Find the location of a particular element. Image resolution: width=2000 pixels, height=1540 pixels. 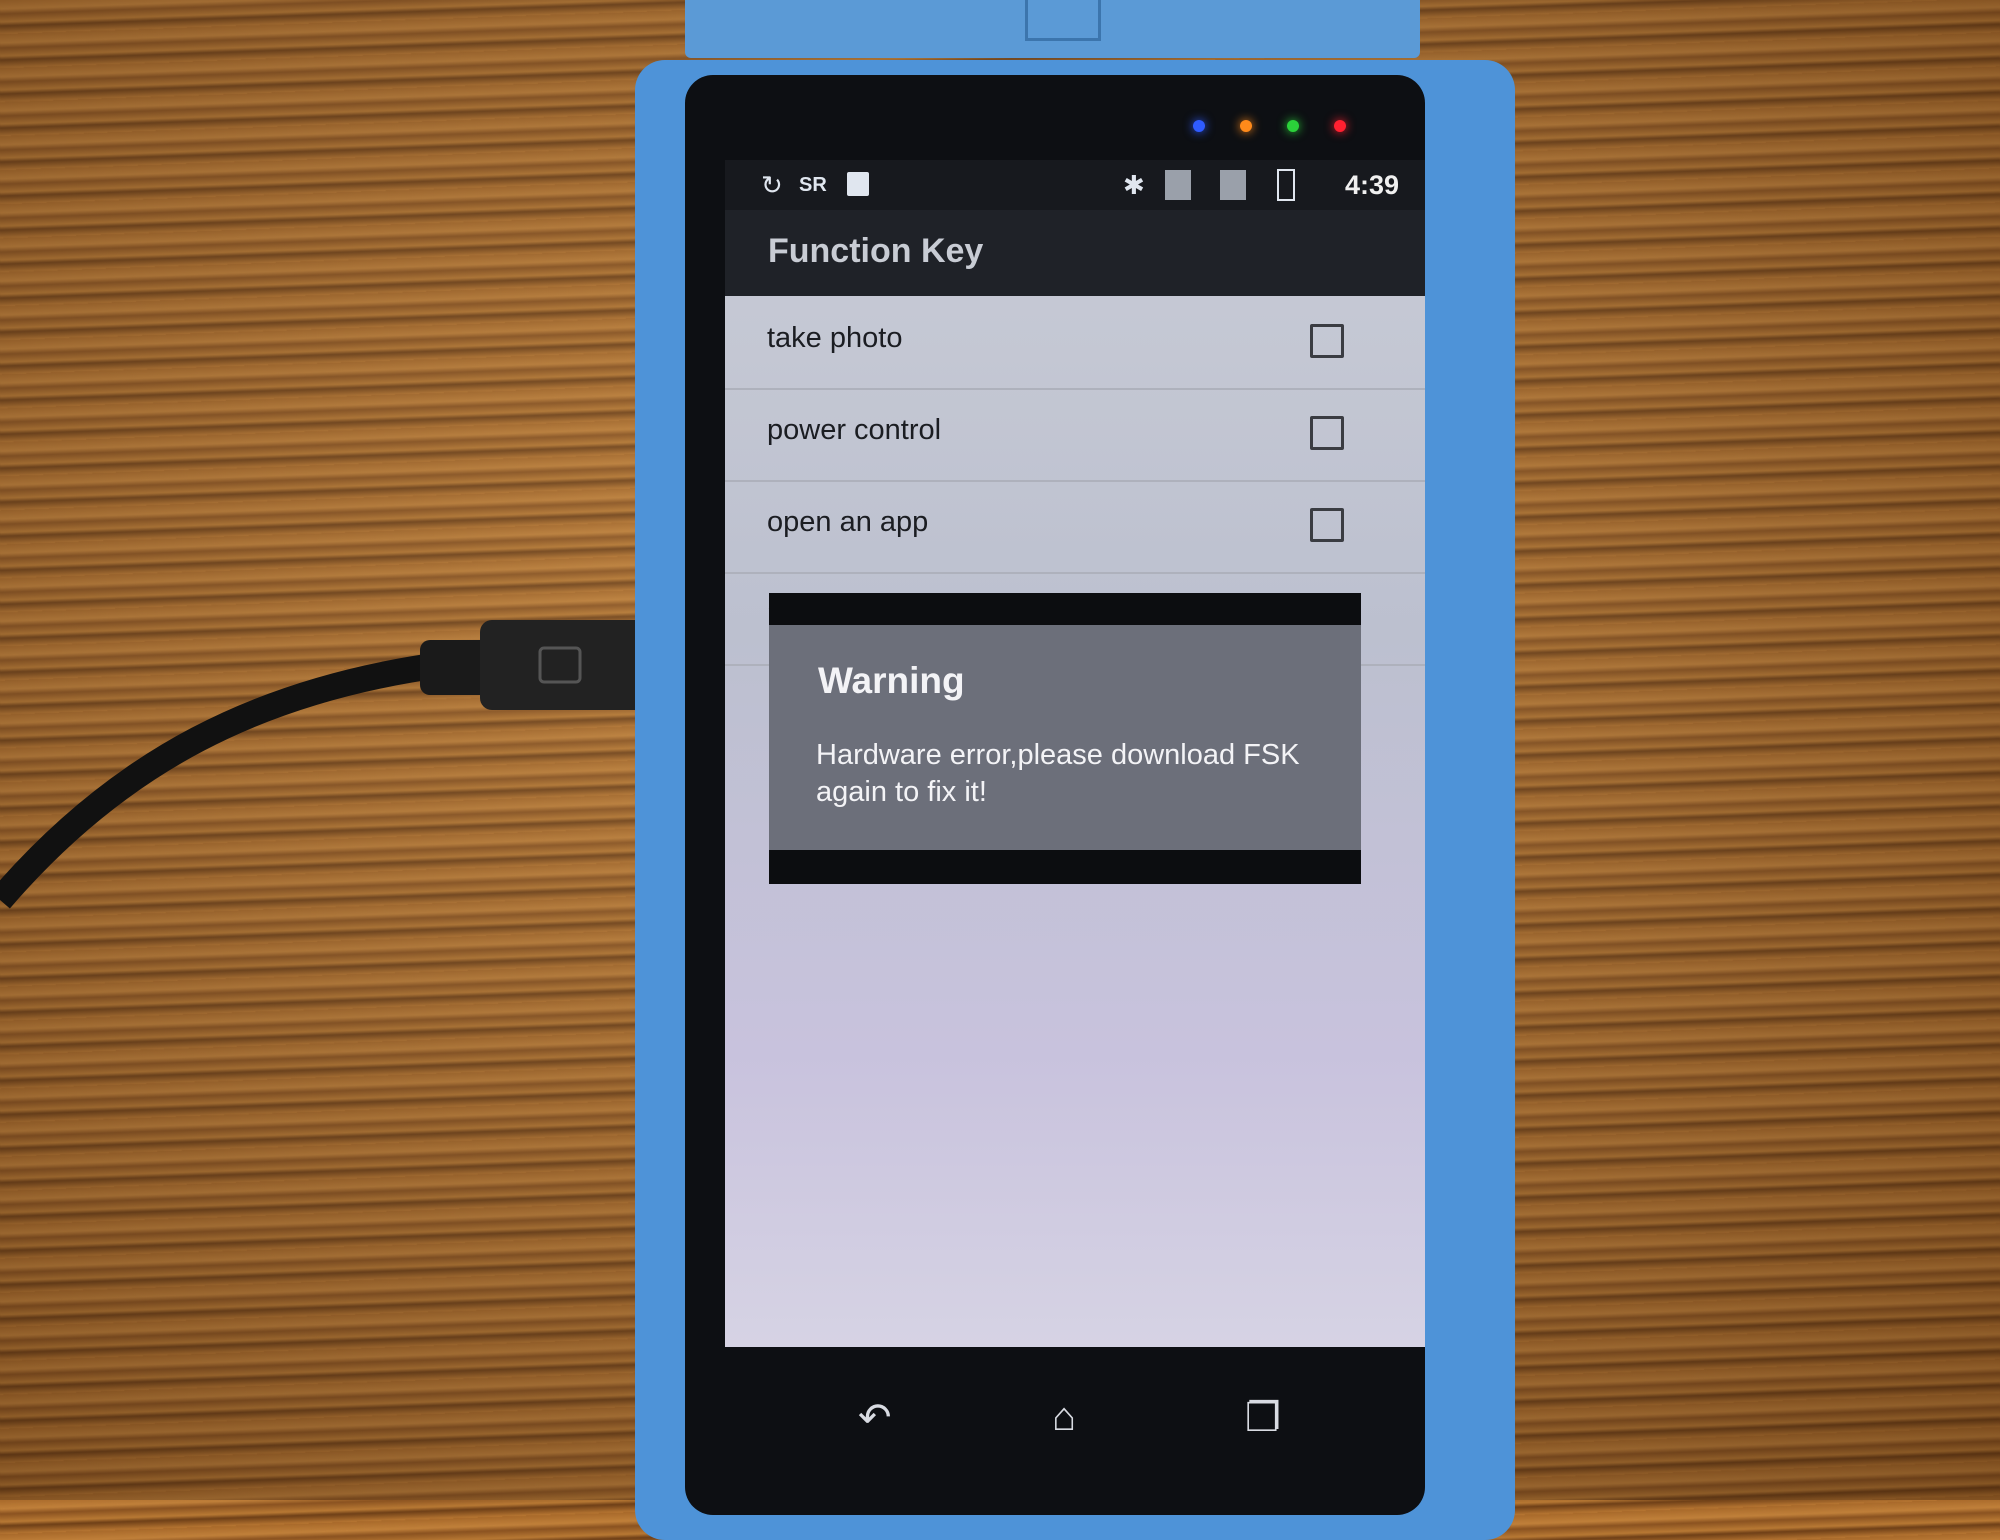

home-icon: ⌂ is located at coordinates (1064, 1417).